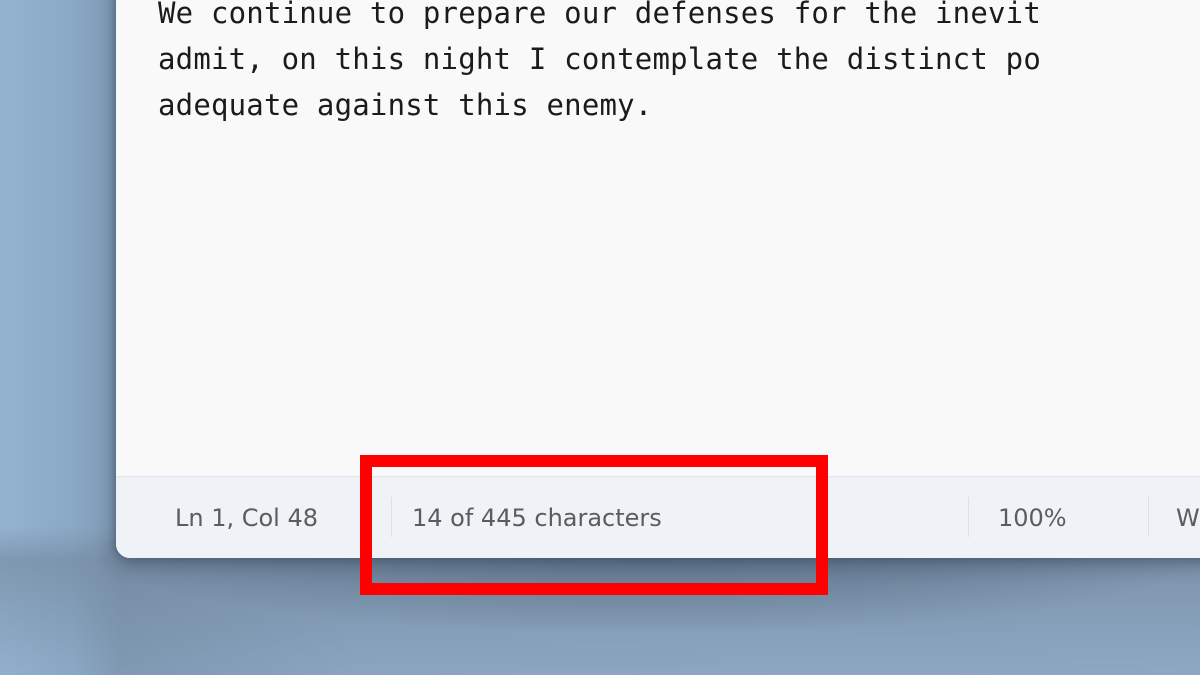 This screenshot has width=1200, height=675. I want to click on cursor-position: Ln 1, Col 48, so click(246, 518).